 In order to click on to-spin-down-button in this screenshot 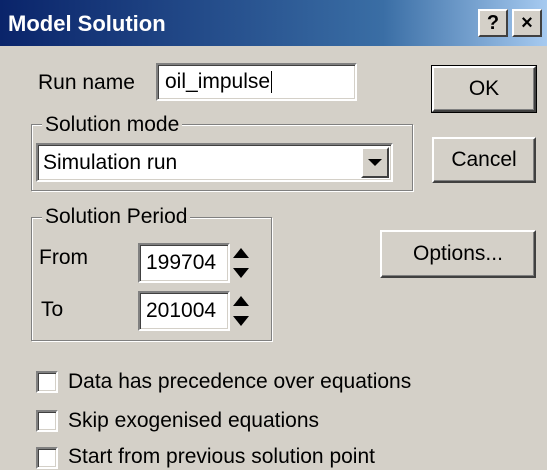, I will do `click(241, 321)`.